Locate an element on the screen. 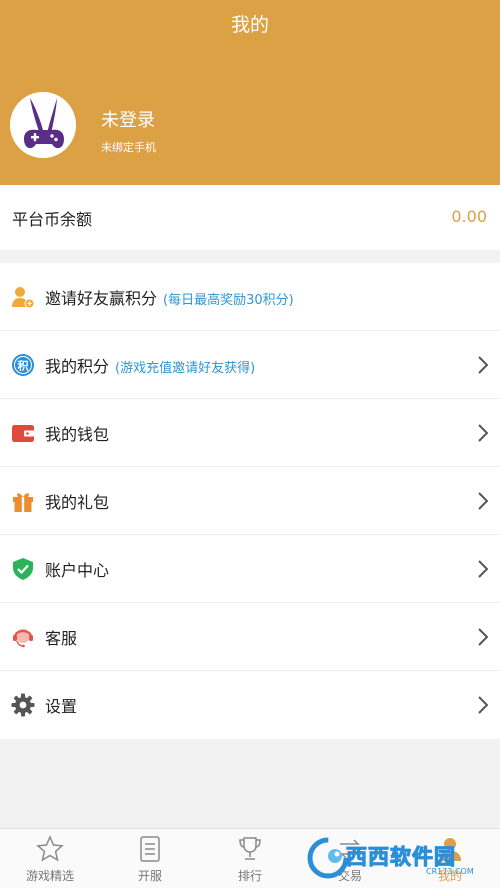  trophy-icon is located at coordinates (250, 848).